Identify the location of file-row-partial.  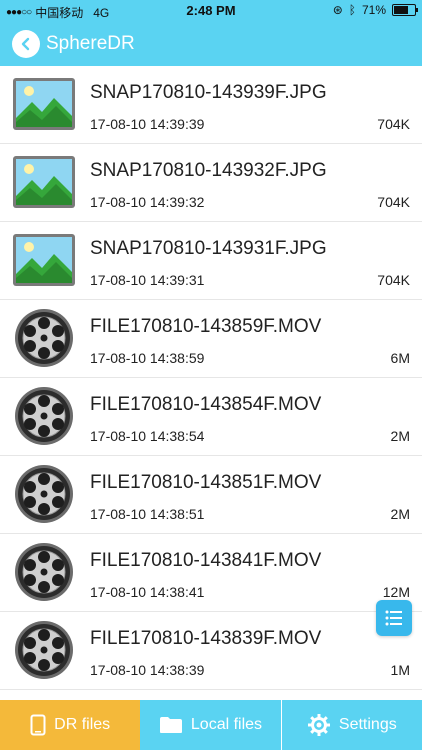
(211, 695).